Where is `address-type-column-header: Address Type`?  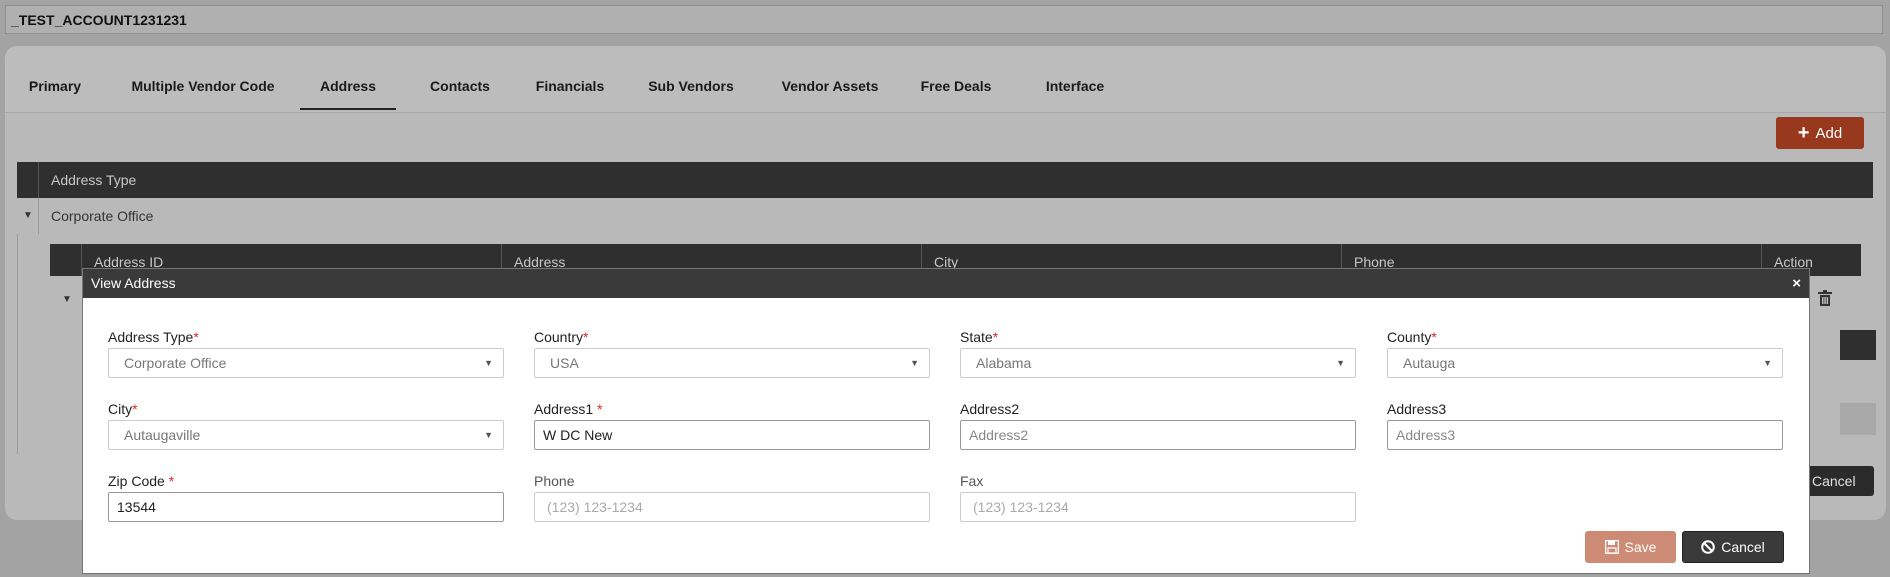
address-type-column-header: Address Type is located at coordinates (93, 180).